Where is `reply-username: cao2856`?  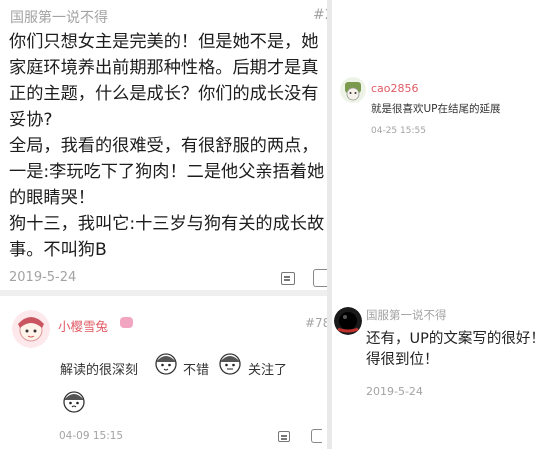 reply-username: cao2856 is located at coordinates (395, 88).